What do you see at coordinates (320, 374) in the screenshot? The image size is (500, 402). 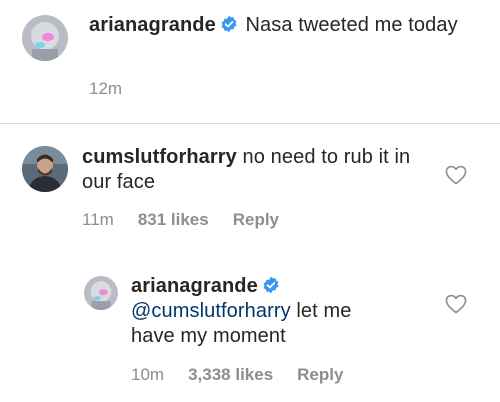 I see `reply-reply-button: Reply` at bounding box center [320, 374].